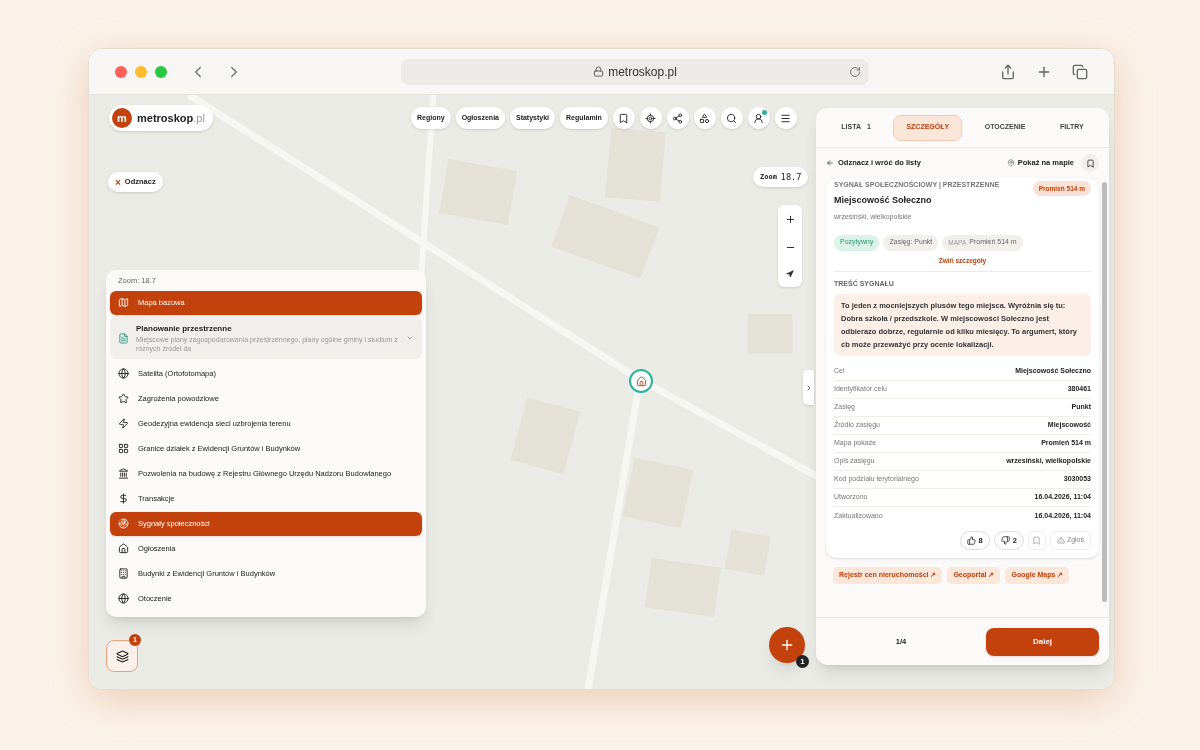  What do you see at coordinates (184, 329) in the screenshot?
I see `layer-title: Planowanie przestrzenne` at bounding box center [184, 329].